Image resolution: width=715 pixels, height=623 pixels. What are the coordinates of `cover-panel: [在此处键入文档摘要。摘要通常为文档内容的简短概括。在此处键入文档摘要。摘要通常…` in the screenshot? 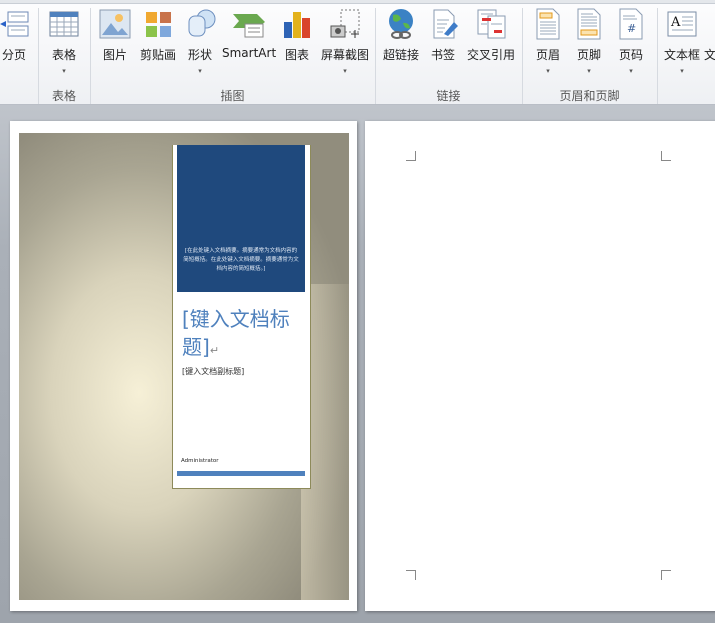 It's located at (241, 317).